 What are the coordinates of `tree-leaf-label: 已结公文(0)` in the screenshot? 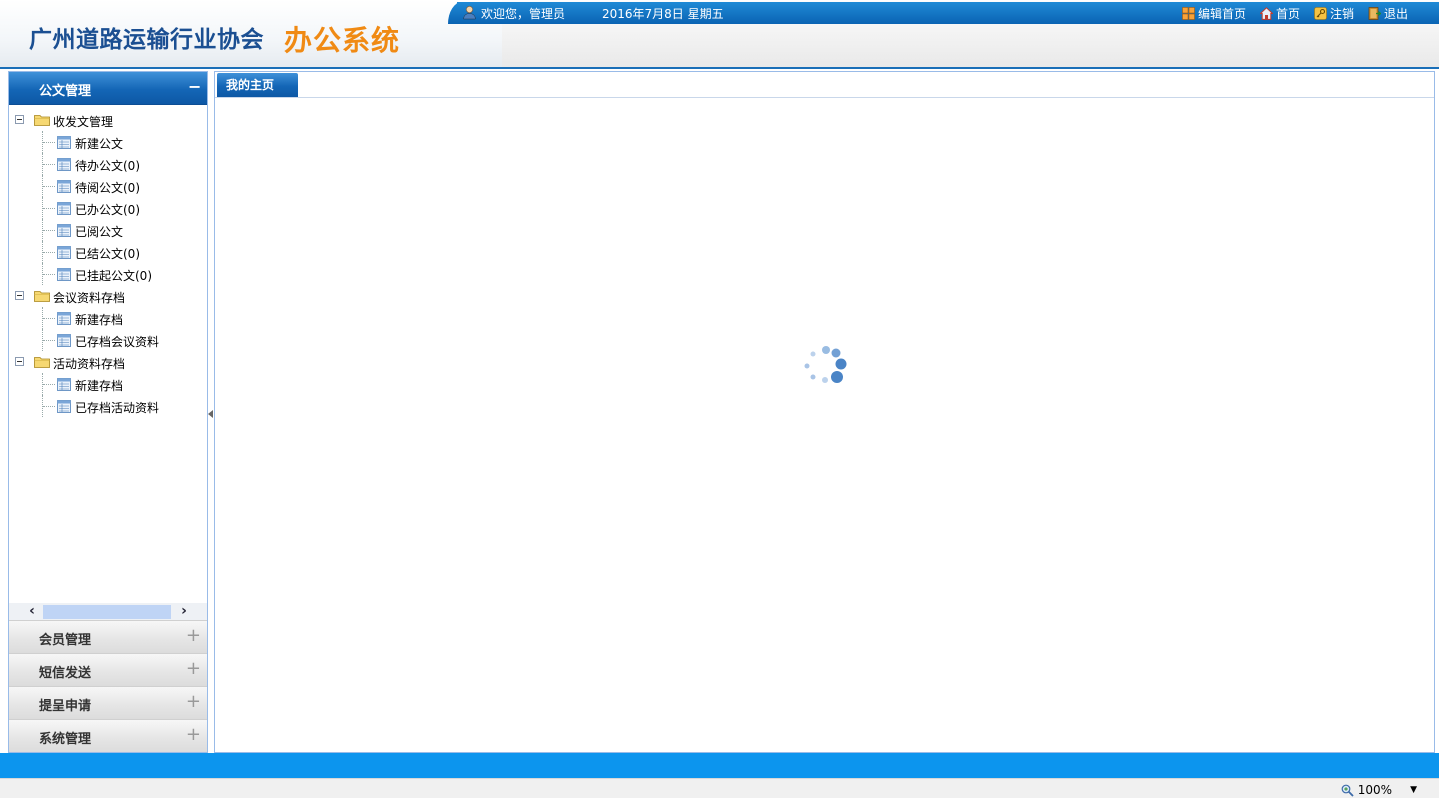 It's located at (107, 253).